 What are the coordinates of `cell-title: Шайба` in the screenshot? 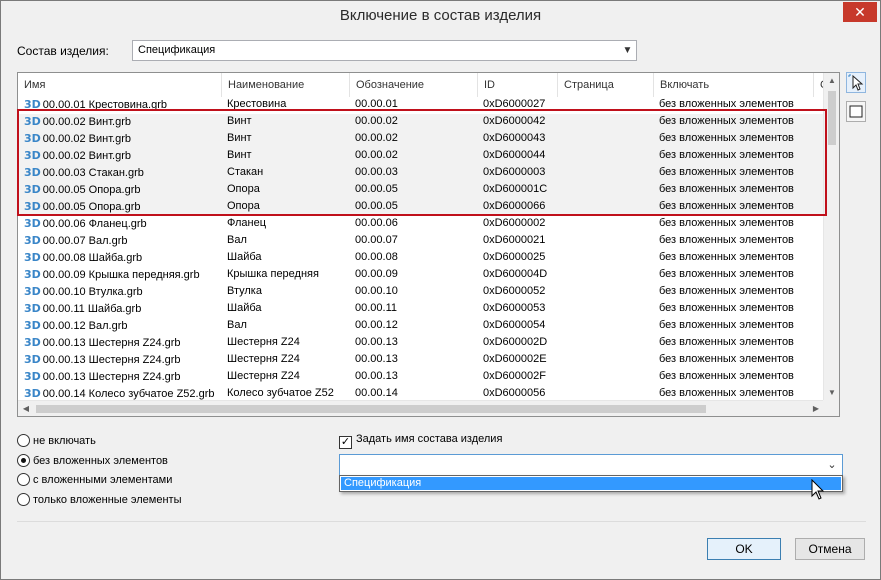 It's located at (244, 257).